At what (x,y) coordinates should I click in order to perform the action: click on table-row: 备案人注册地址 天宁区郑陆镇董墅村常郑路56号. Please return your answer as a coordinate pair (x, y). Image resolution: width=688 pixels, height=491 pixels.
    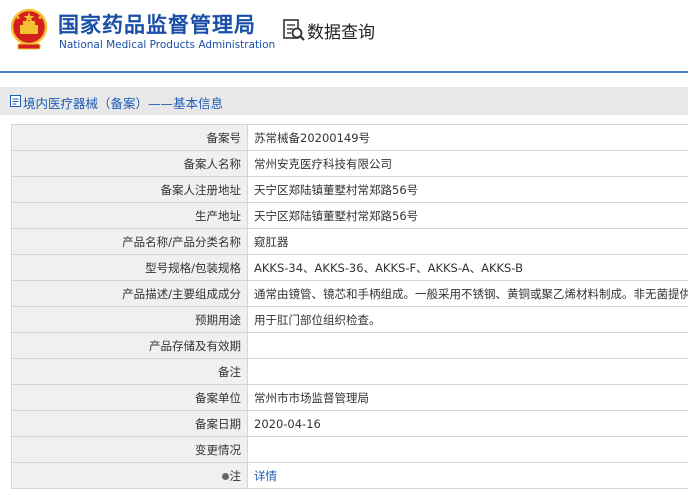
    Looking at the image, I should click on (349, 189).